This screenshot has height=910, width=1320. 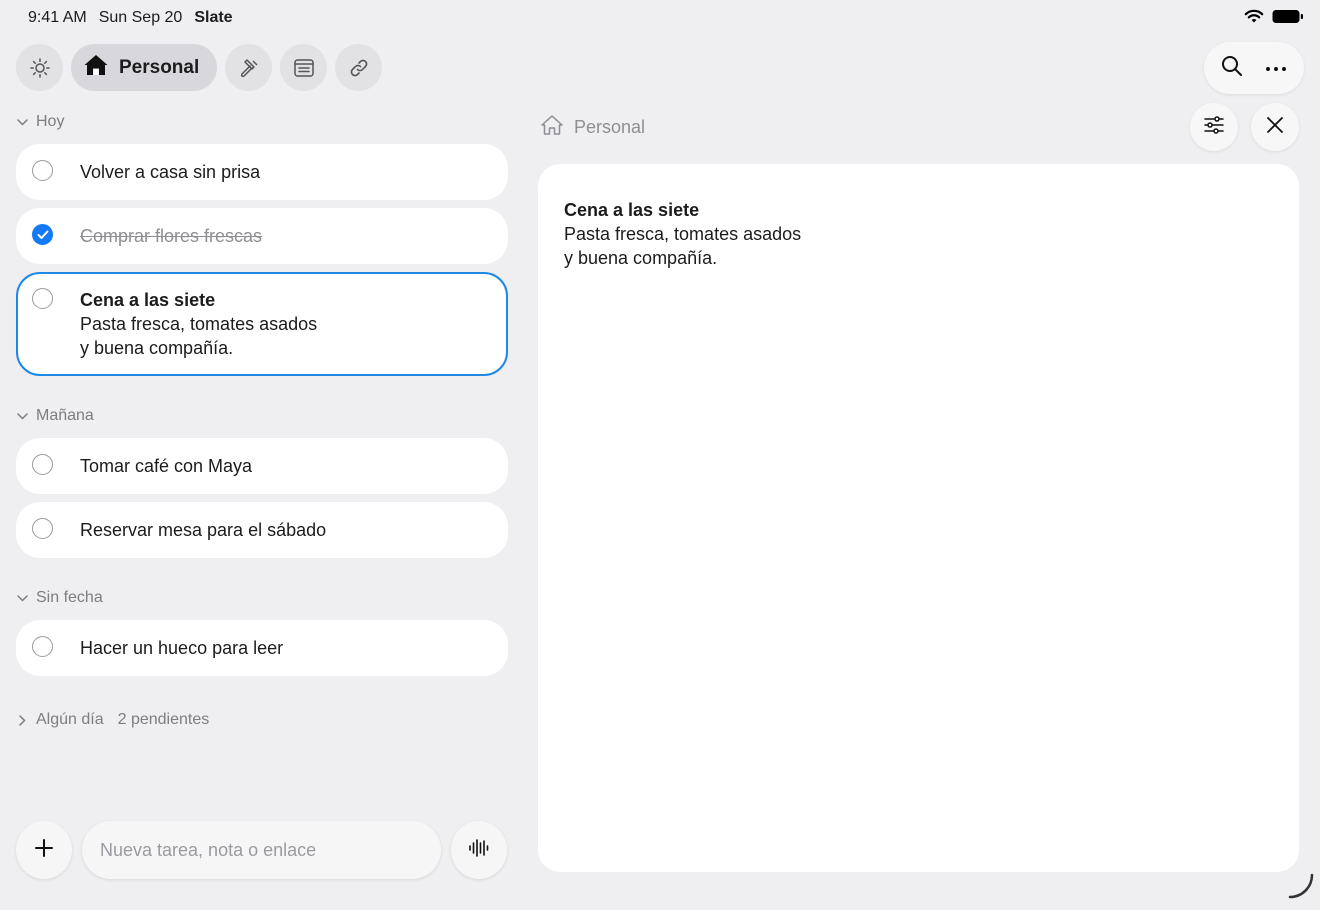 I want to click on task-text: Comprar flores frescas, so click(x=171, y=236).